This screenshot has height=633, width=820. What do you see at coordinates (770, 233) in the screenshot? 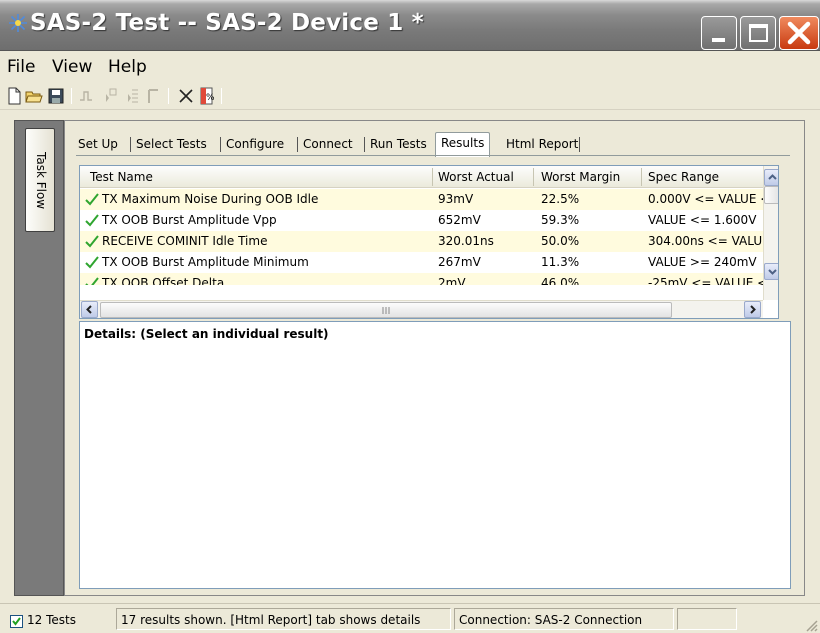
I see `vertical-scrollbar` at bounding box center [770, 233].